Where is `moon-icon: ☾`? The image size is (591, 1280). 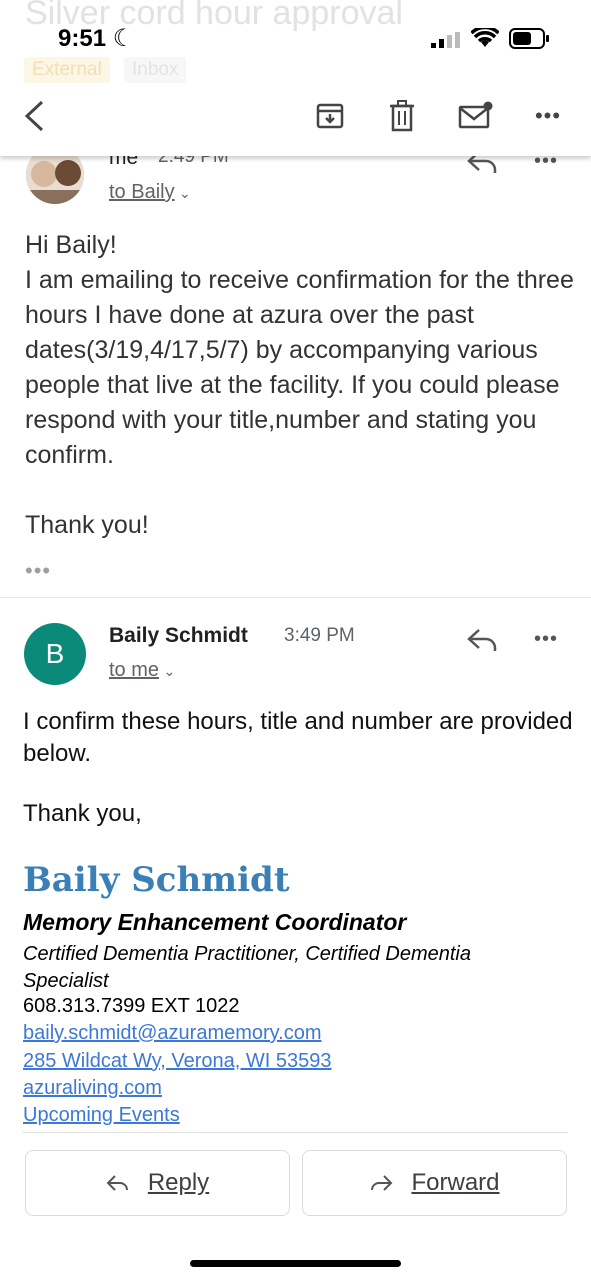
moon-icon: ☾ is located at coordinates (120, 38).